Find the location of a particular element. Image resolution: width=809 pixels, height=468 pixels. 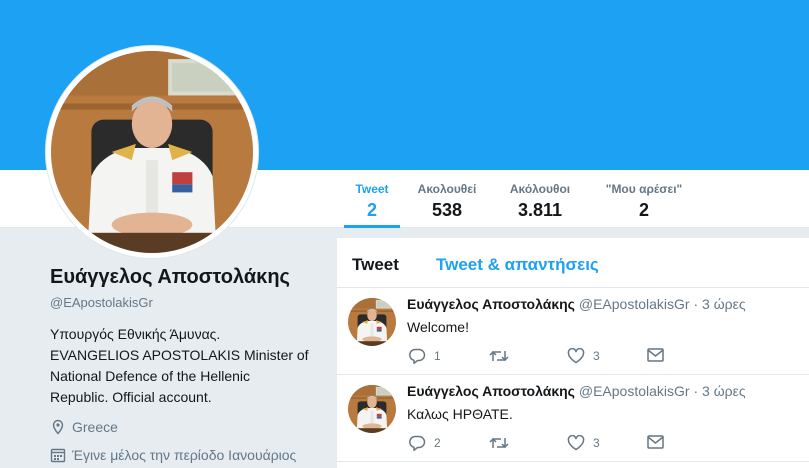

reply-button: 1 is located at coordinates (425, 356).